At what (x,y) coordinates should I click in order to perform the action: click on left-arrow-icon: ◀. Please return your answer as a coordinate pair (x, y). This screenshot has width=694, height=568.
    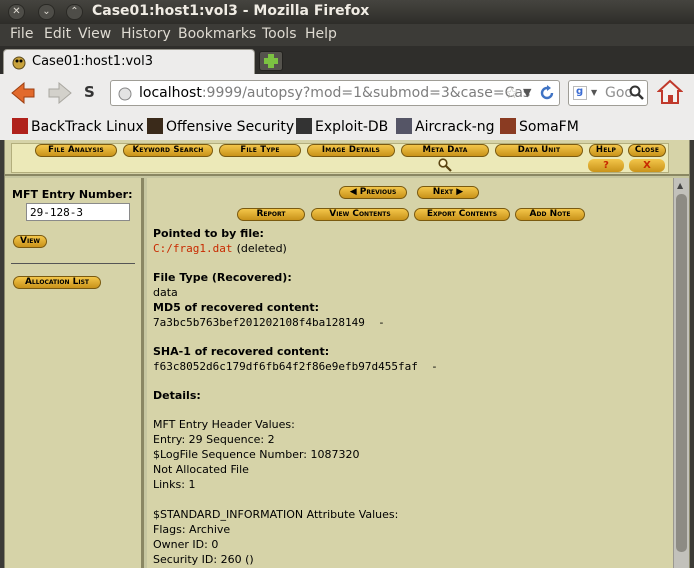
    Looking at the image, I should click on (354, 192).